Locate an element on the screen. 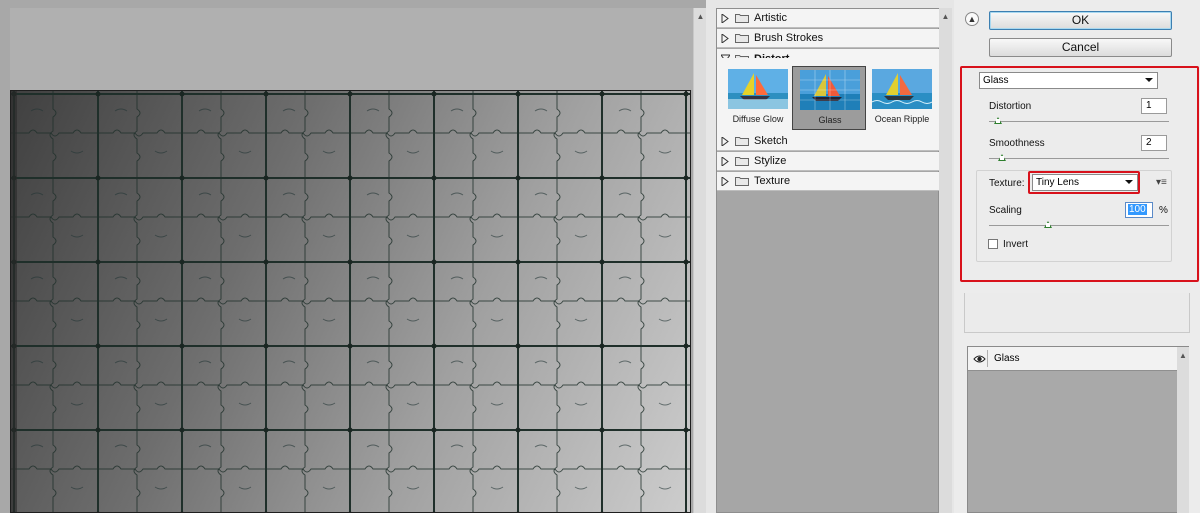 Image resolution: width=1200 pixels, height=513 pixels. collapse-gallery-icon: ▲ is located at coordinates (972, 19).